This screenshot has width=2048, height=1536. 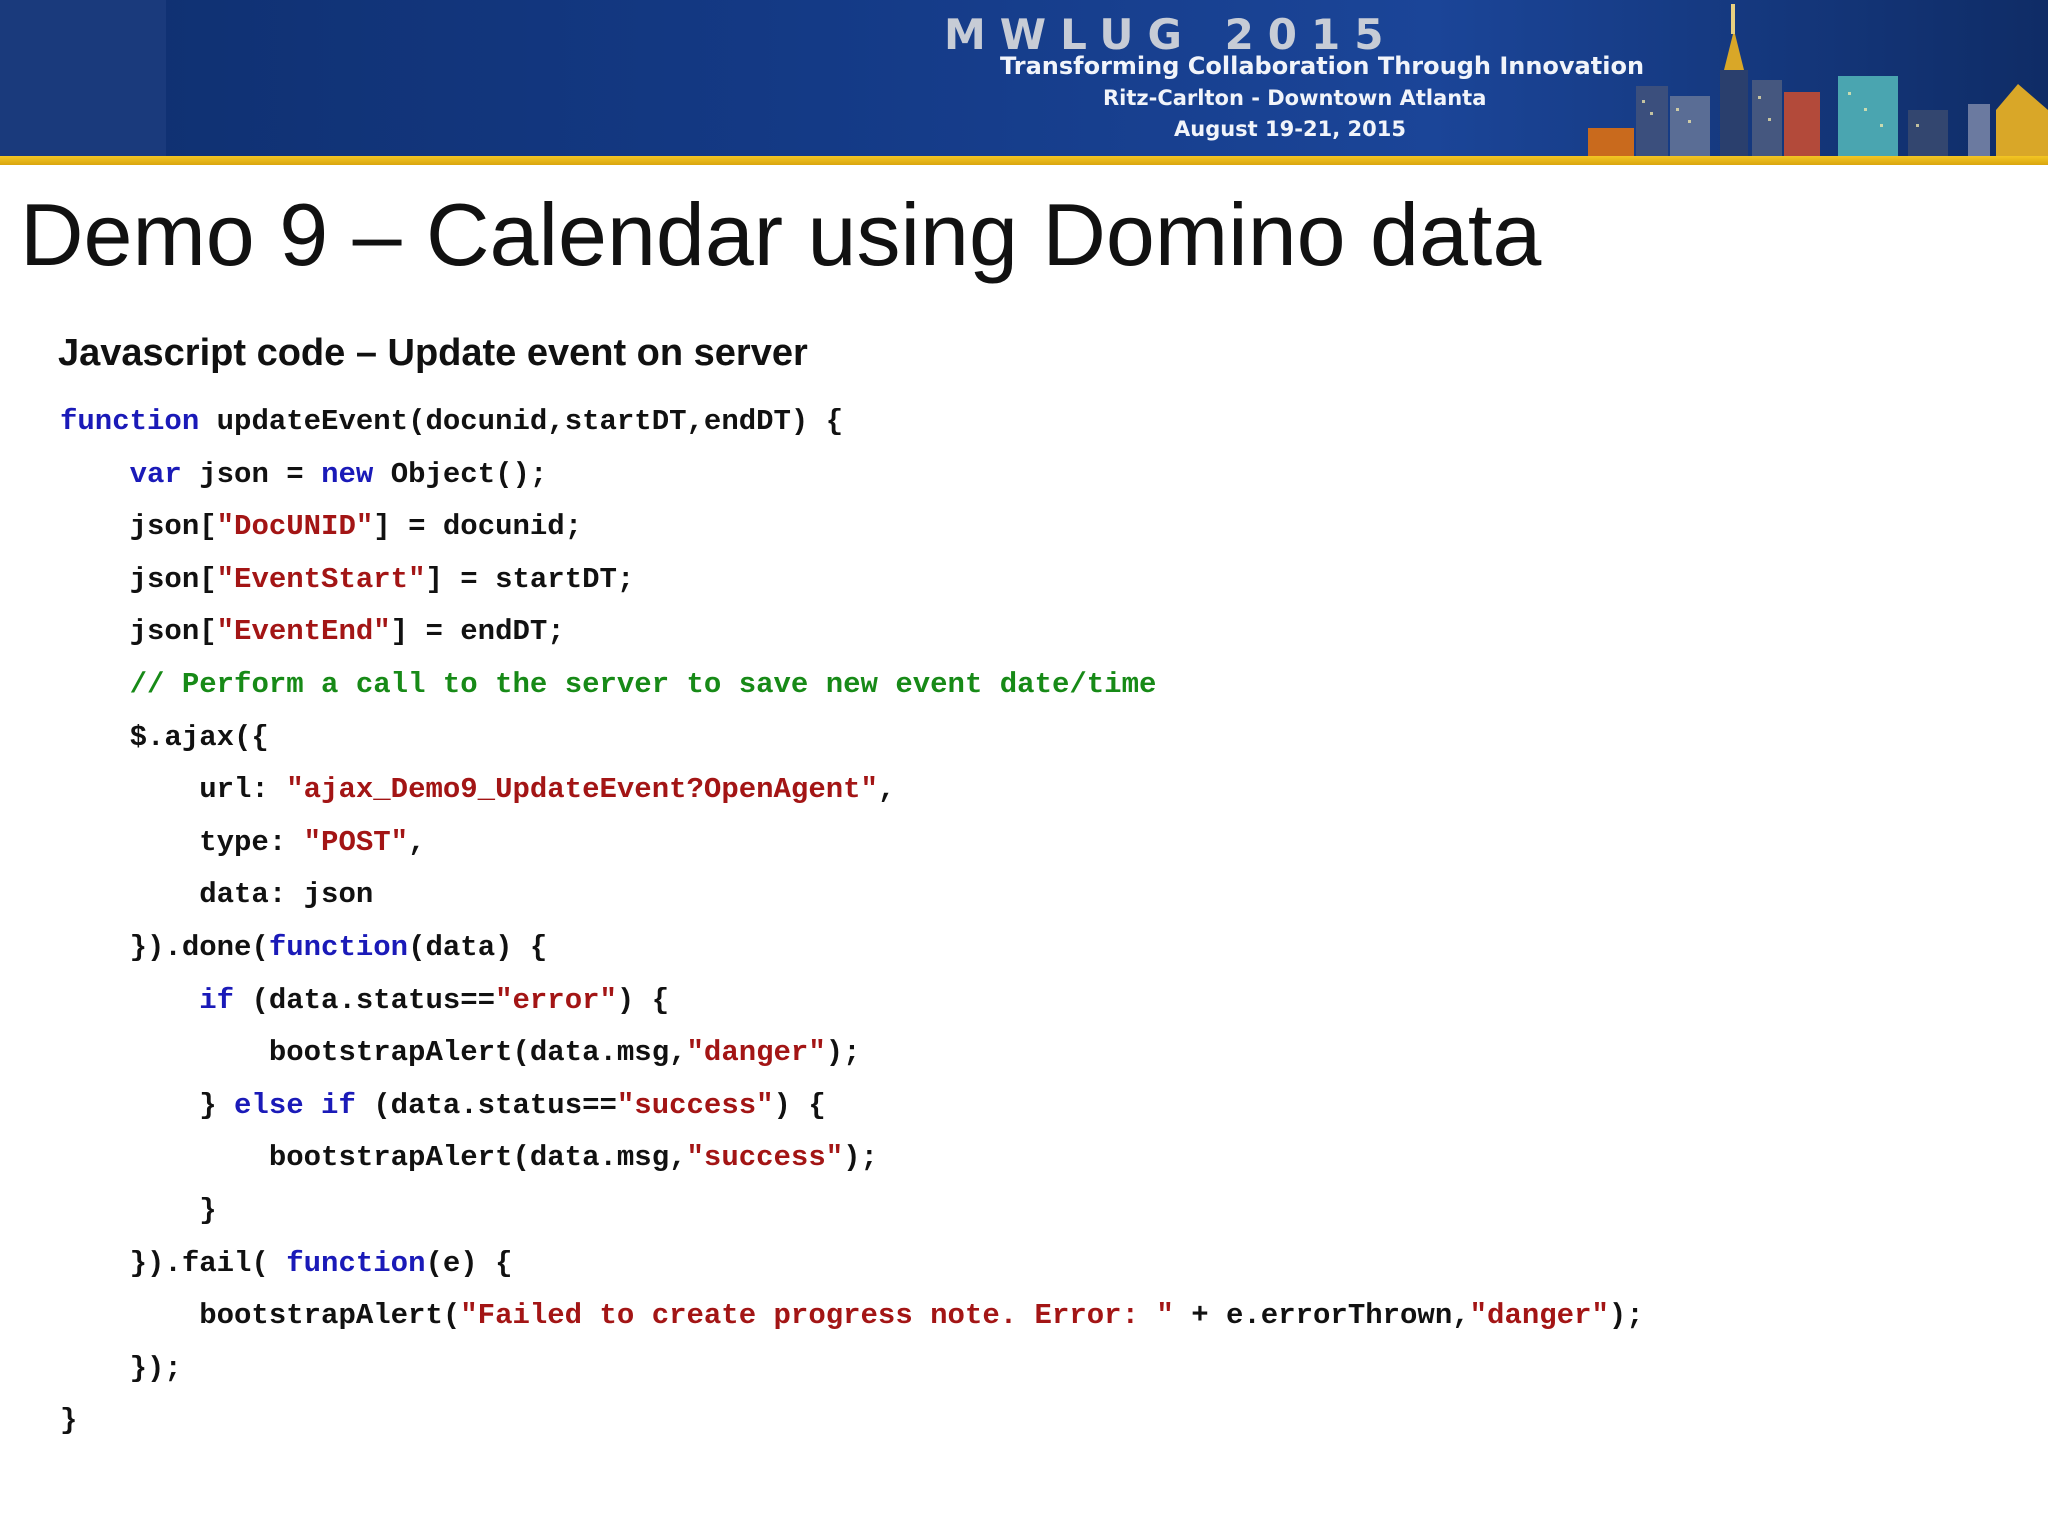 What do you see at coordinates (217, 1000) in the screenshot?
I see `code-keyword: if` at bounding box center [217, 1000].